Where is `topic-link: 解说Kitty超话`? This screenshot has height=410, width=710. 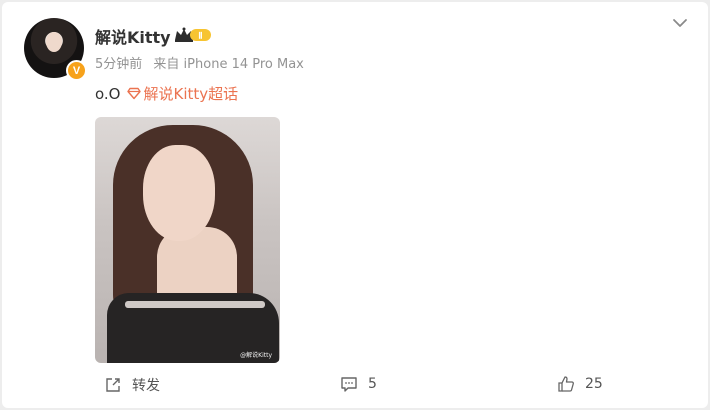 topic-link: 解说Kitty超话 is located at coordinates (182, 93).